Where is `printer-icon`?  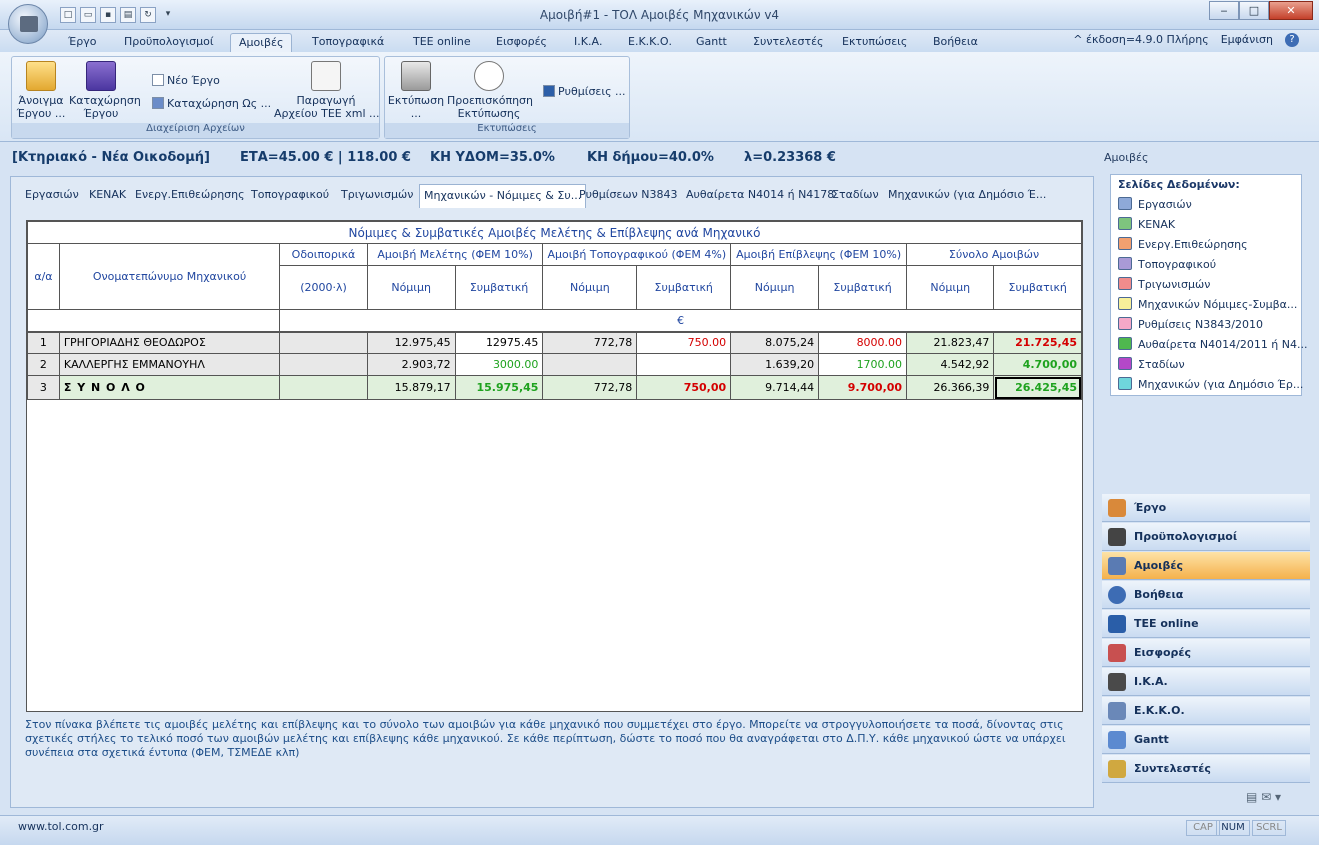 printer-icon is located at coordinates (416, 76).